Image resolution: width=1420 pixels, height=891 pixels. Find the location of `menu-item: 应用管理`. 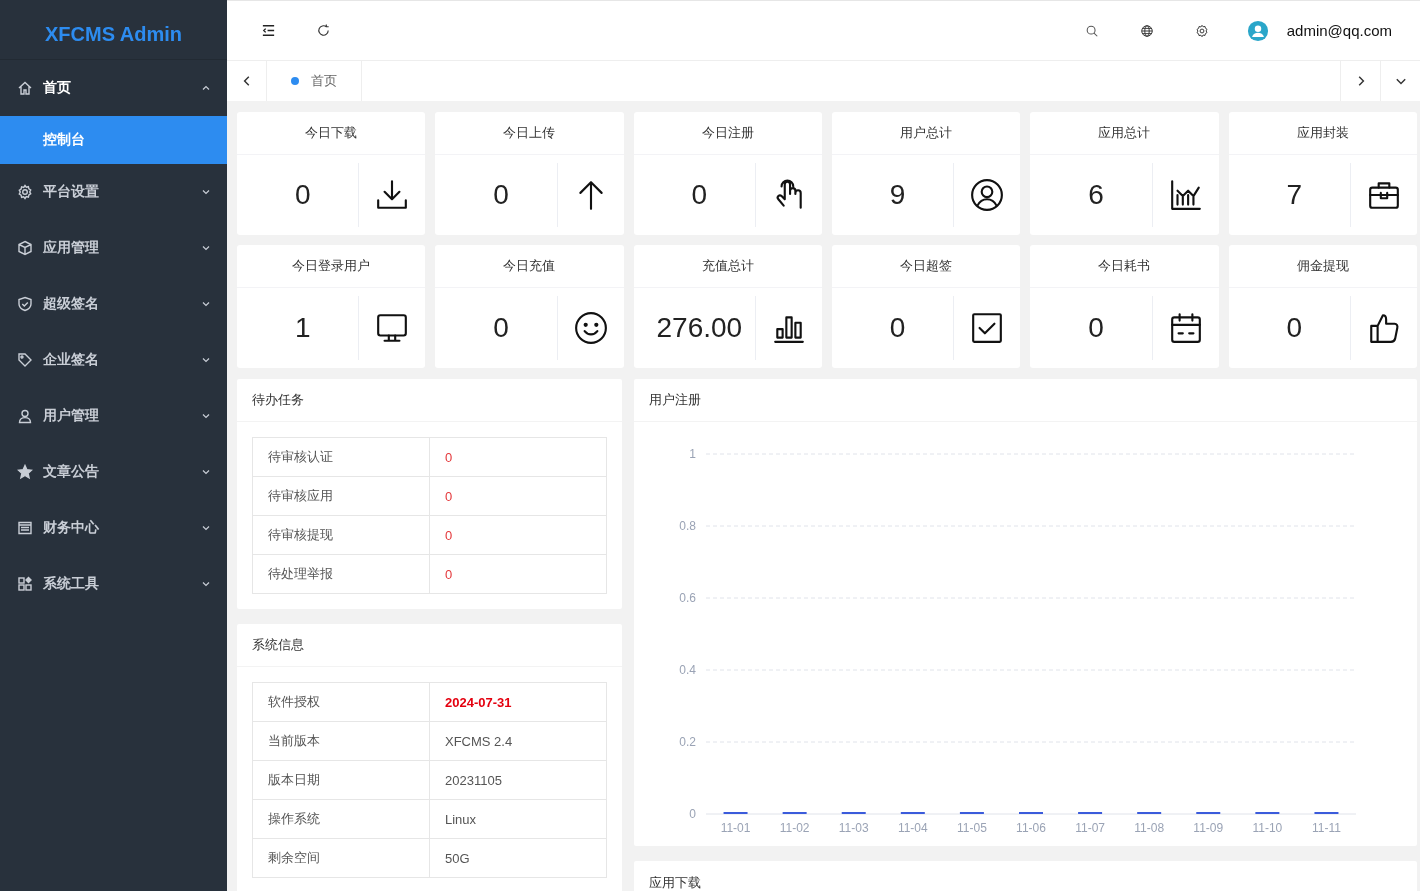

menu-item: 应用管理 is located at coordinates (113, 248).